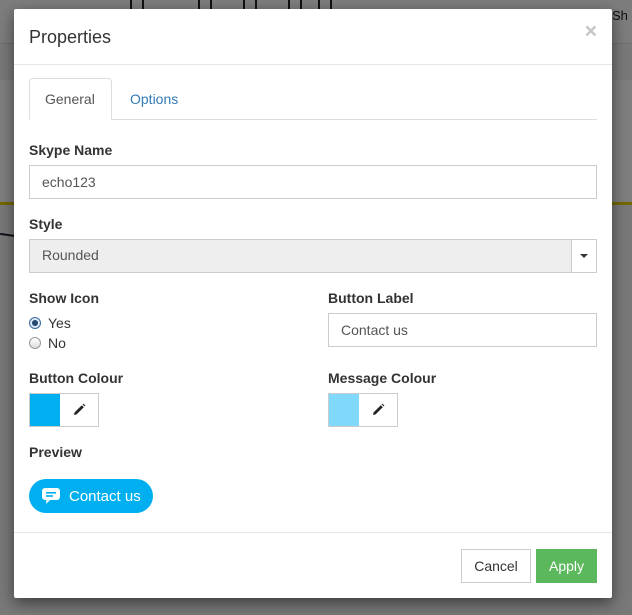  Describe the element at coordinates (59, 323) in the screenshot. I see `radio-yes-label: Yes` at that location.